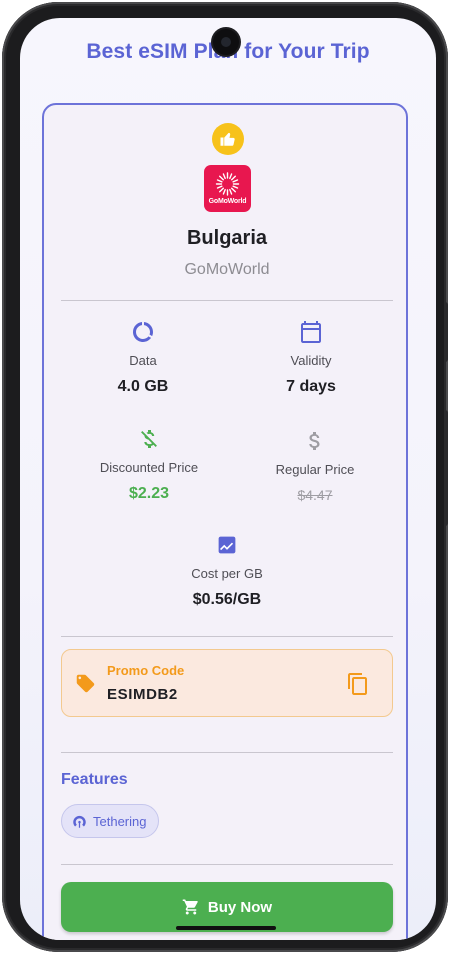 The width and height of the screenshot is (452, 955). What do you see at coordinates (149, 493) in the screenshot?
I see `discounted-price-value: $2.23` at bounding box center [149, 493].